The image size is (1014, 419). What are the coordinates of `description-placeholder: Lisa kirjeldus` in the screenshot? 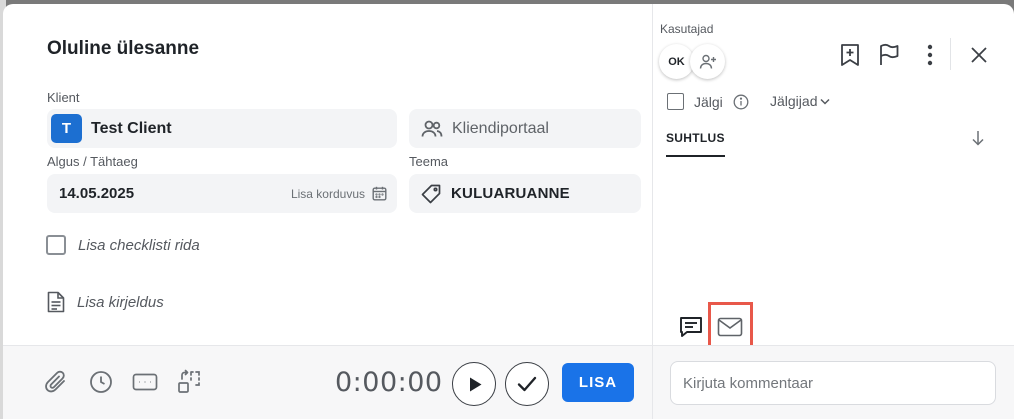 It's located at (120, 302).